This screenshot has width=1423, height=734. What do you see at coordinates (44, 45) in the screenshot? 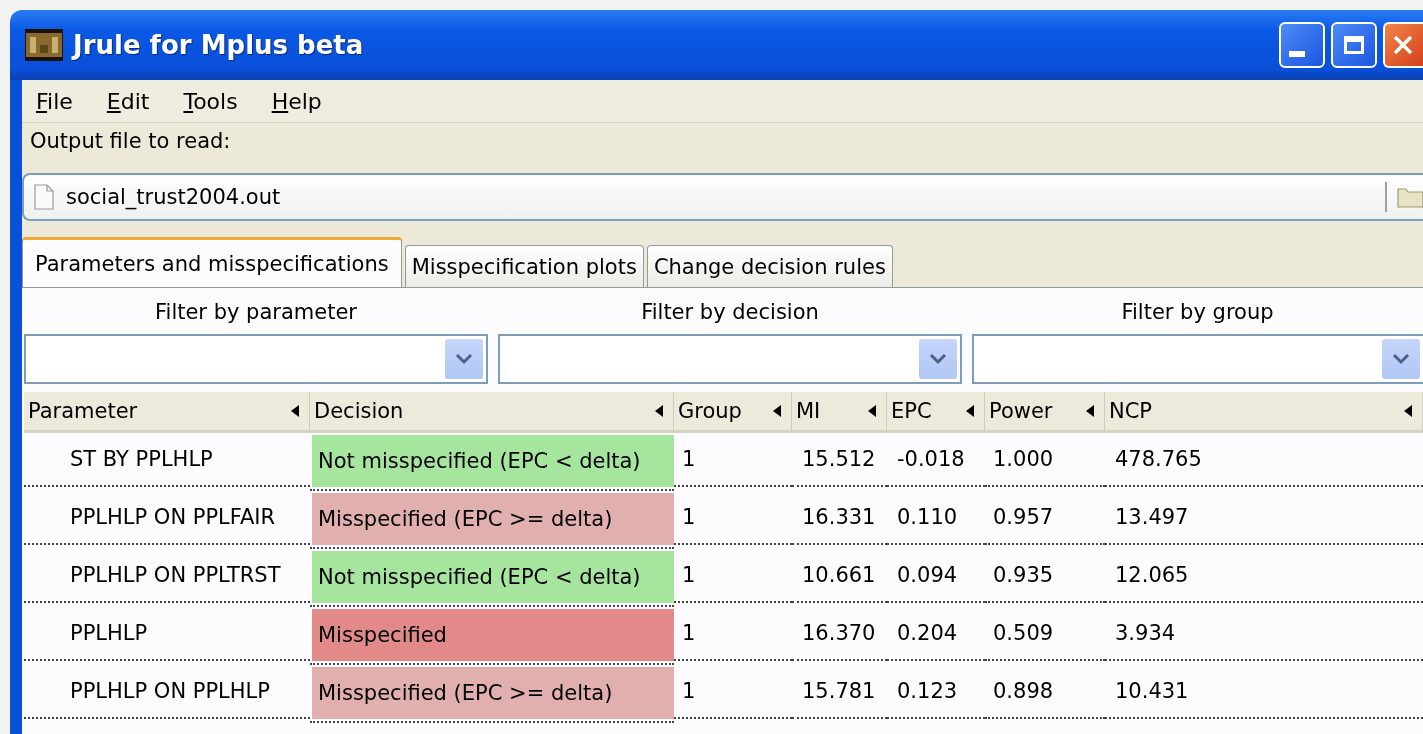
I see `app-icon` at bounding box center [44, 45].